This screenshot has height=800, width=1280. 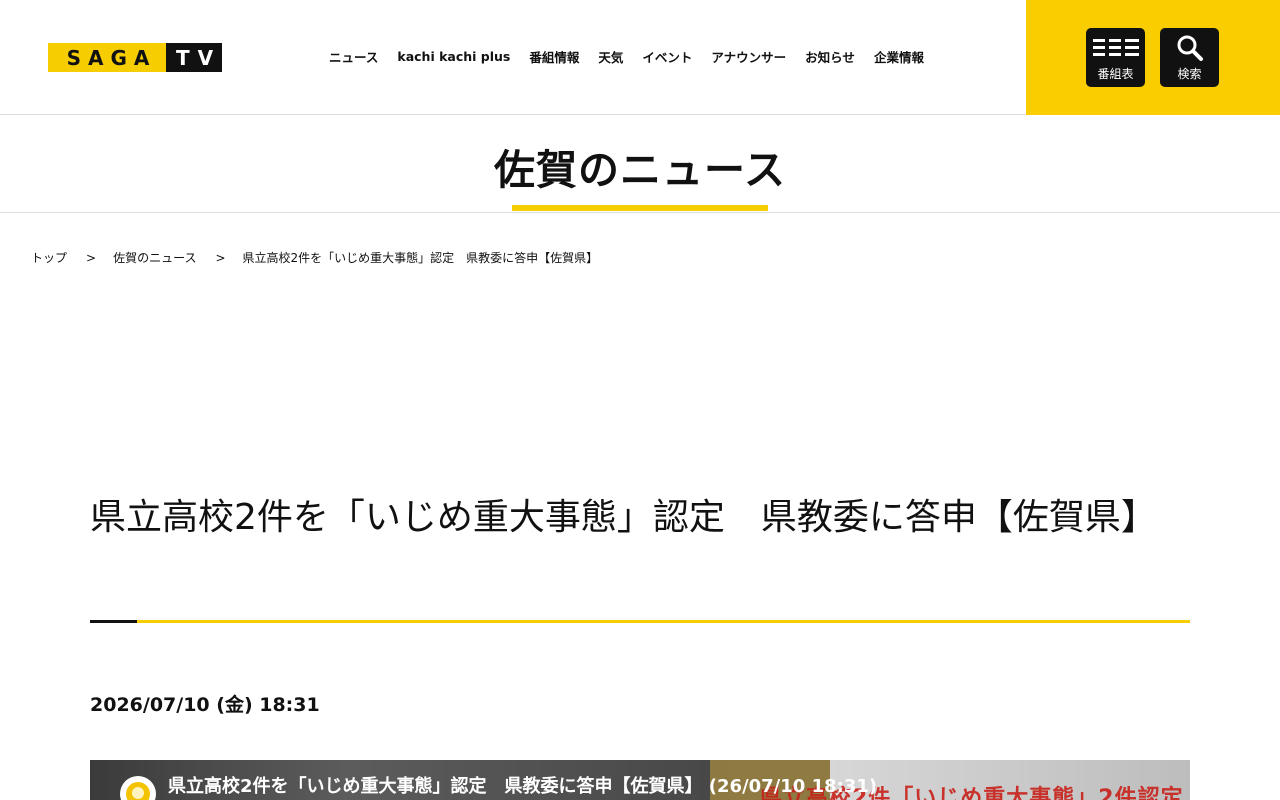 I want to click on search-label: 検索, so click(x=1189, y=74).